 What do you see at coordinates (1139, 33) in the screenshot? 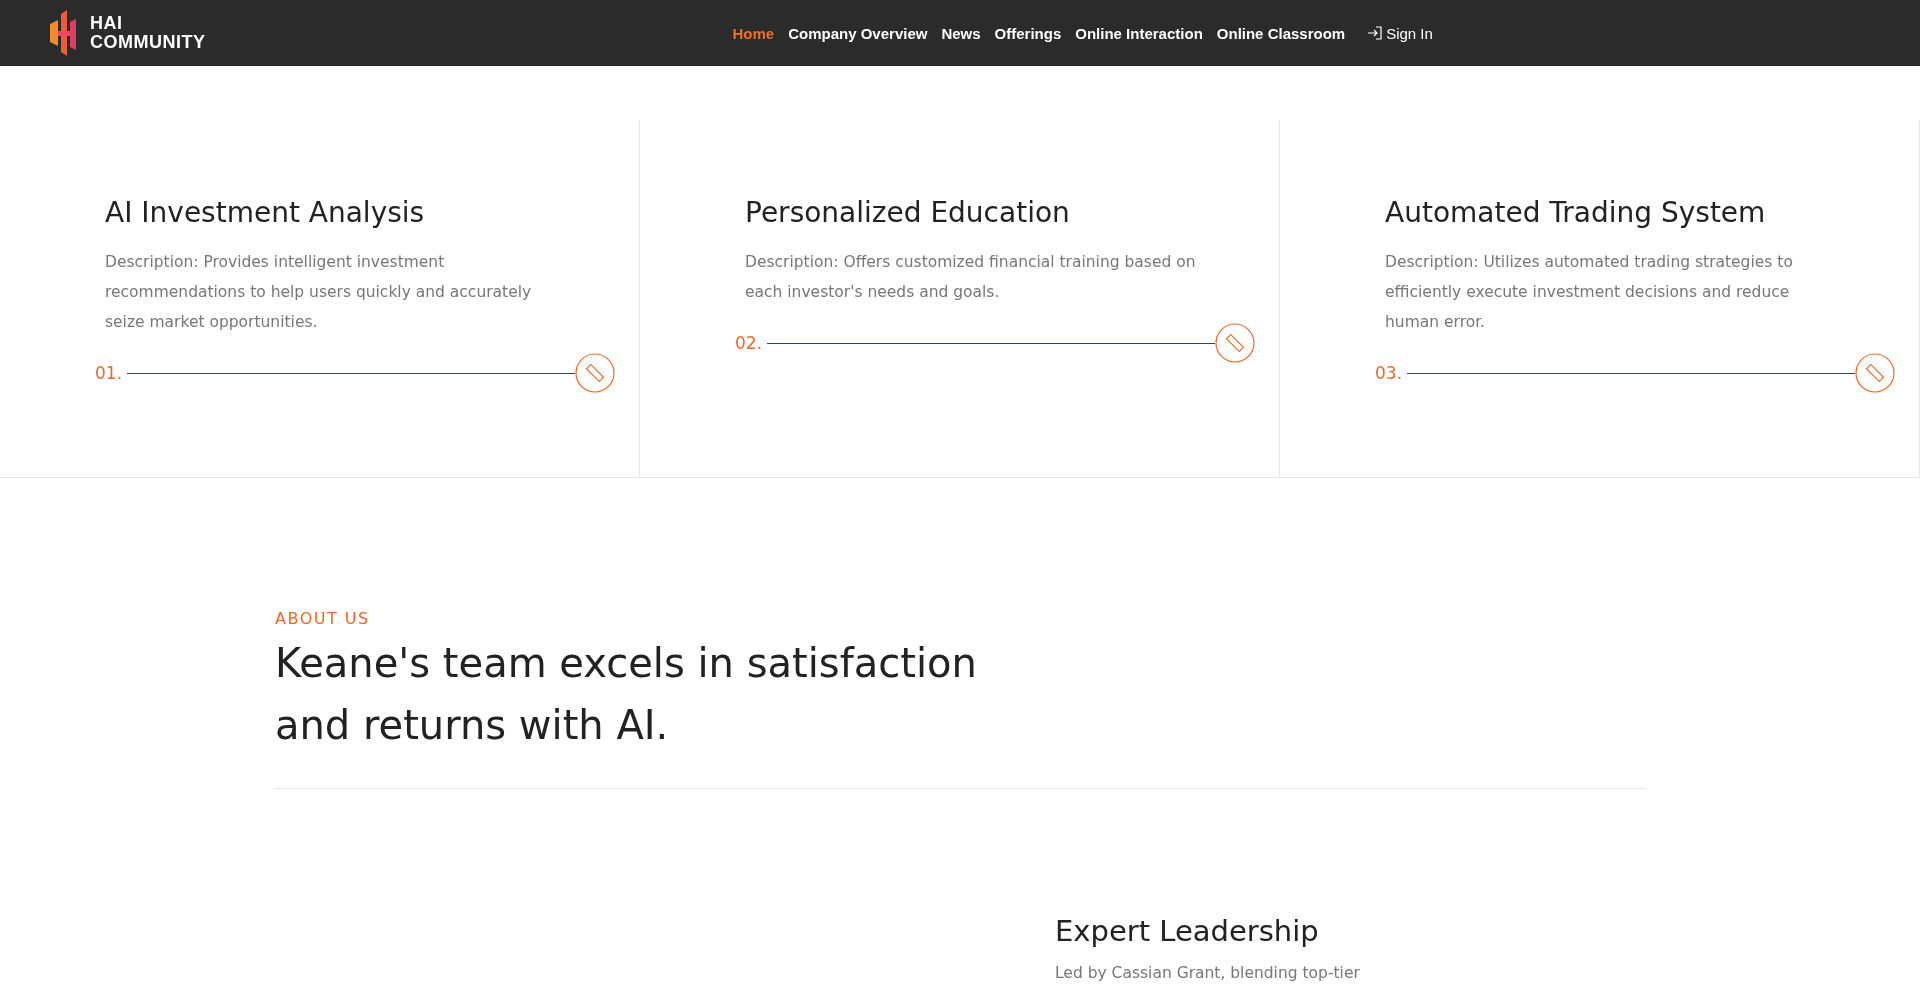
I see `nav-link: Online Interaction` at bounding box center [1139, 33].